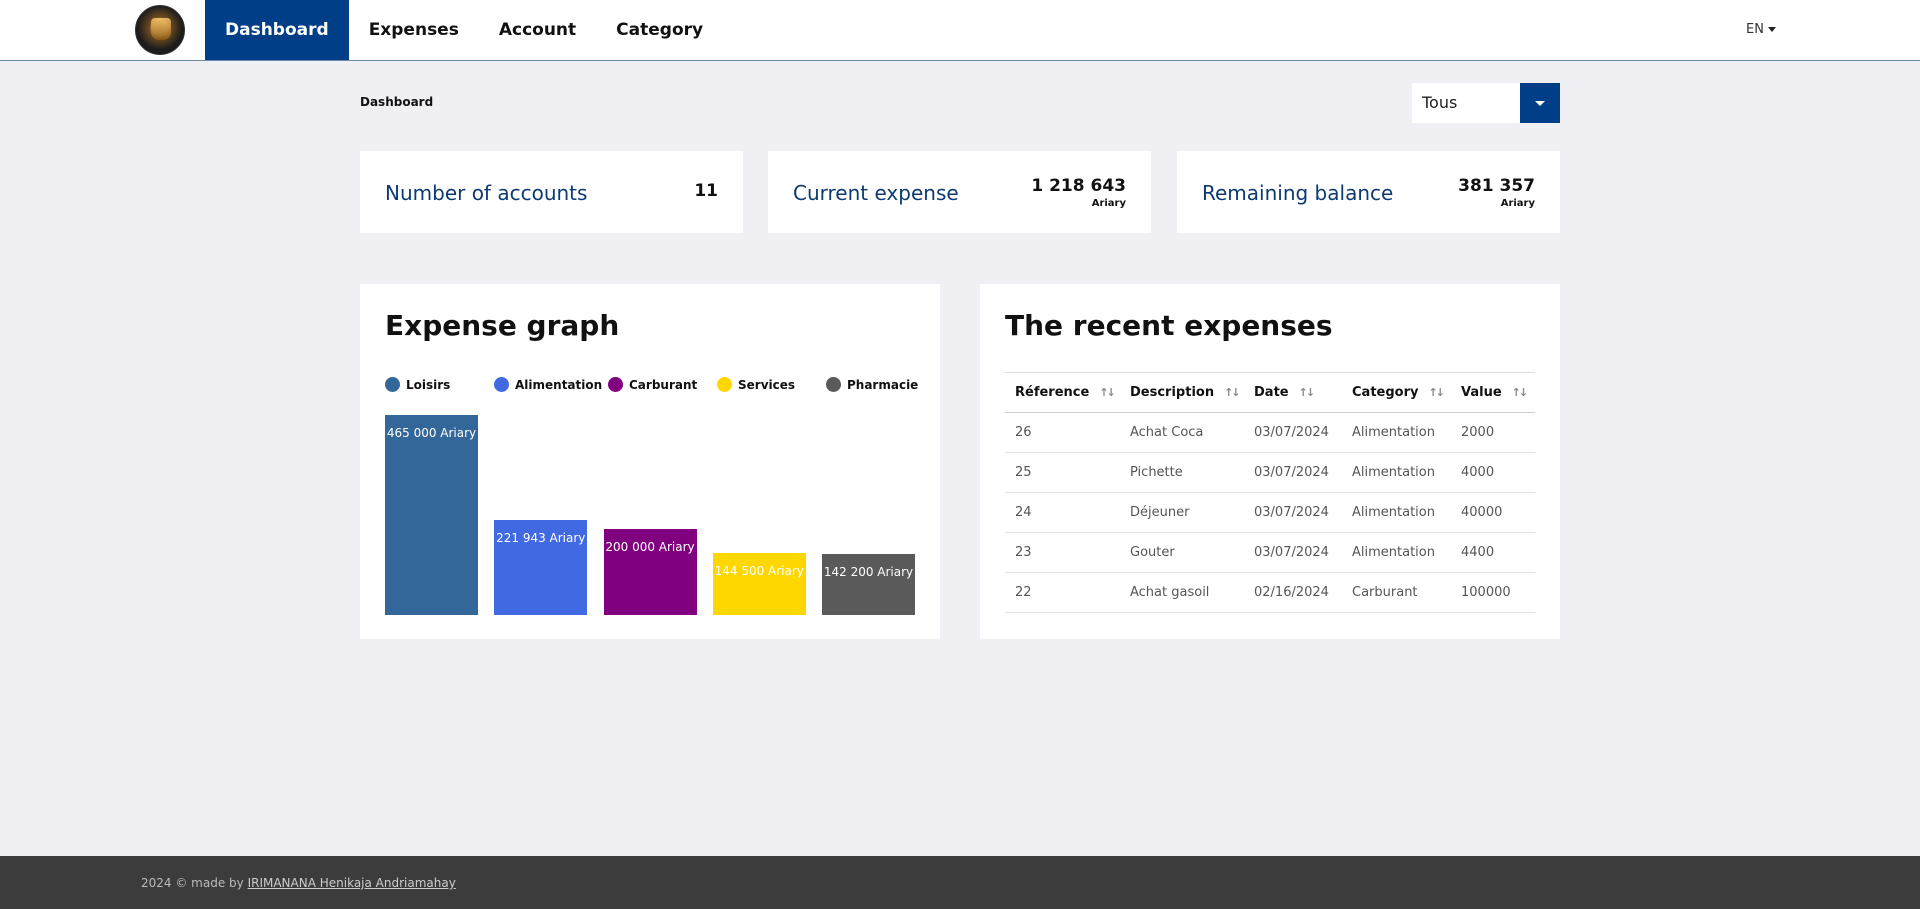  Describe the element at coordinates (960, 30) in the screenshot. I see `top-navbar: Dashboard Expenses Account Category EN` at that location.